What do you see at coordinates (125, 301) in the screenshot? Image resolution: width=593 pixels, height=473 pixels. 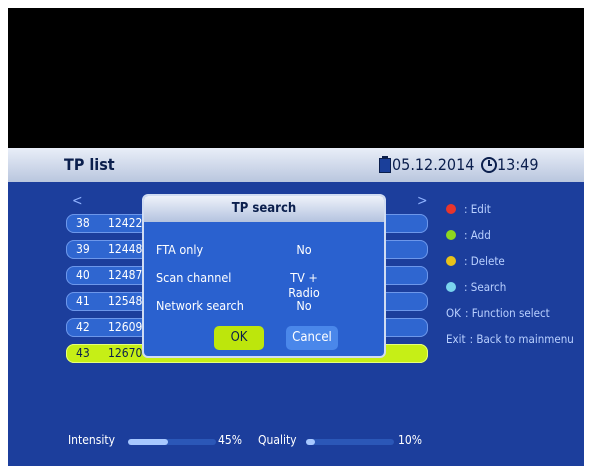 I see `tp-frequency: 12548` at bounding box center [125, 301].